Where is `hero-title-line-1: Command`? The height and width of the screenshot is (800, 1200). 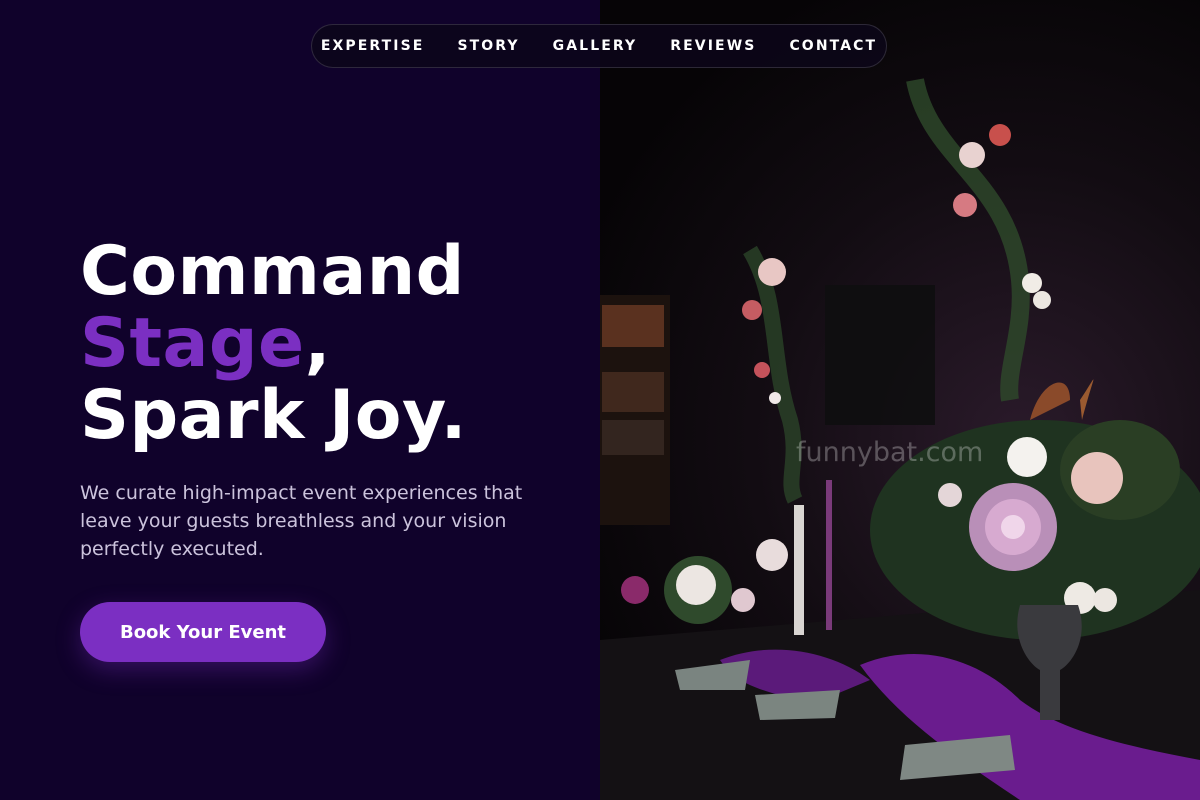 hero-title-line-1: Command is located at coordinates (272, 271).